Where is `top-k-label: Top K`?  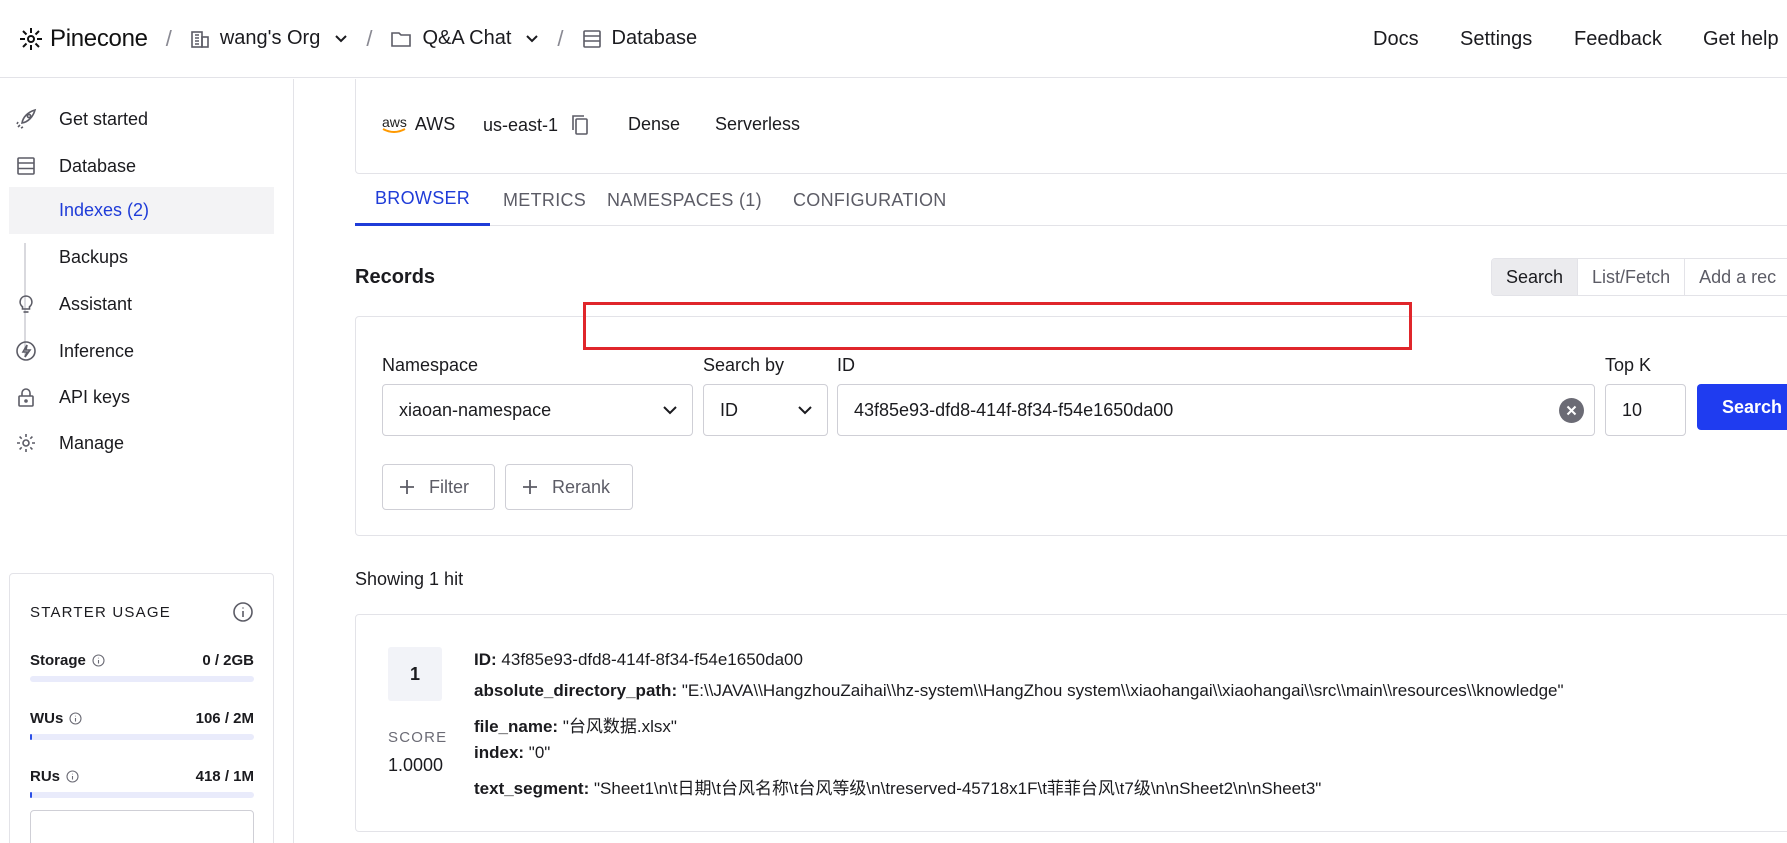 top-k-label: Top K is located at coordinates (1628, 365).